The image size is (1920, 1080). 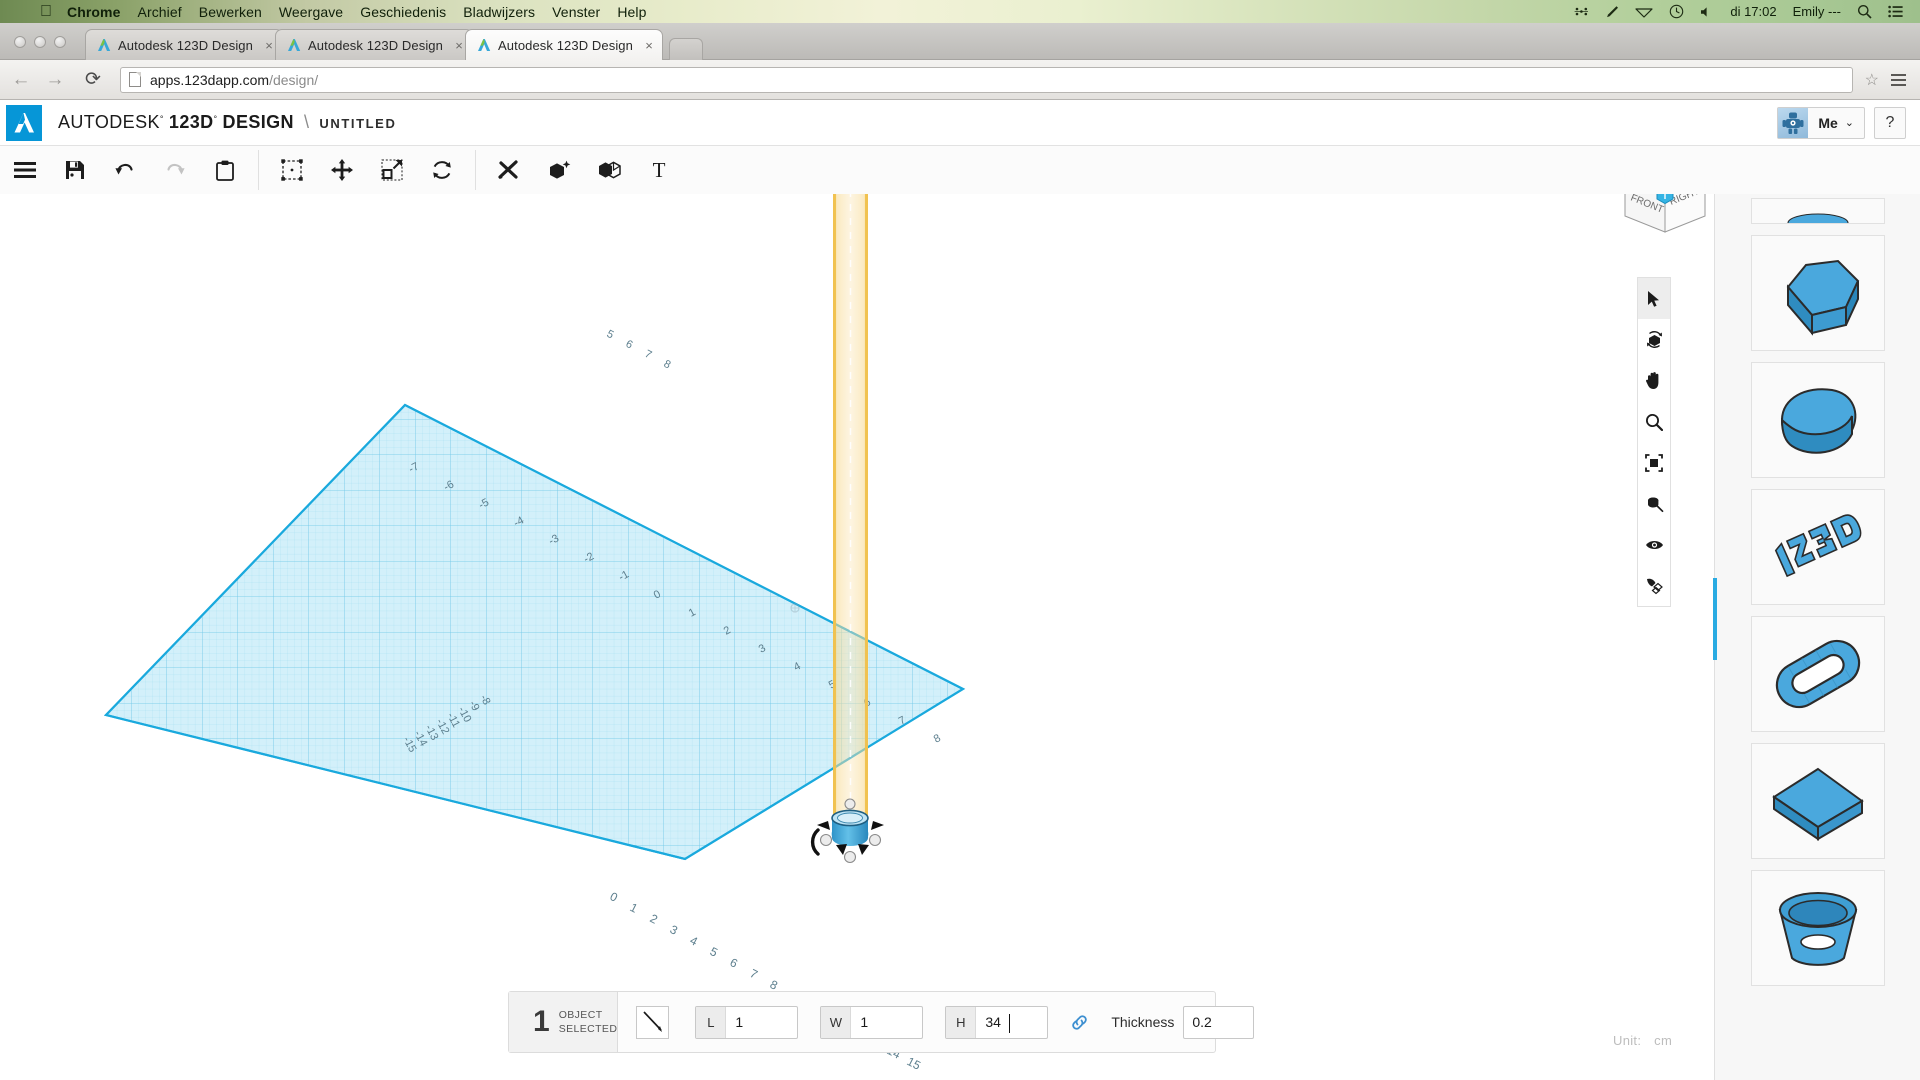 I want to click on fit-to-view-icon, so click(x=1654, y=462).